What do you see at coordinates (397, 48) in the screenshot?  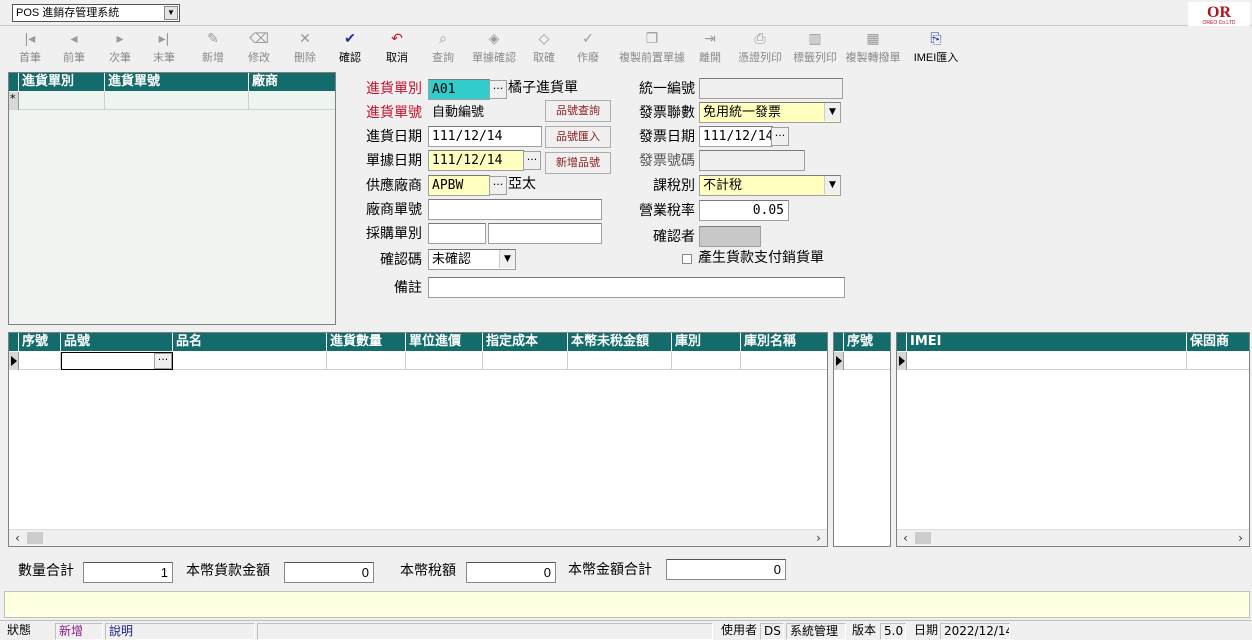 I see `toolbar-cancel-button: ↶ 取消` at bounding box center [397, 48].